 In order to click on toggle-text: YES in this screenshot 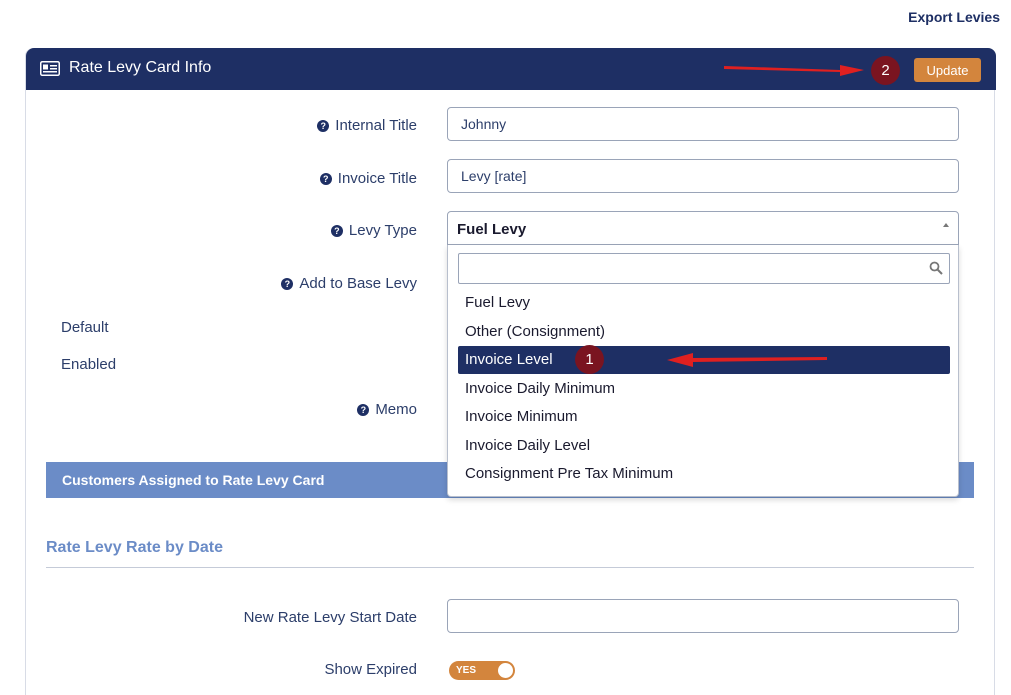, I will do `click(466, 670)`.